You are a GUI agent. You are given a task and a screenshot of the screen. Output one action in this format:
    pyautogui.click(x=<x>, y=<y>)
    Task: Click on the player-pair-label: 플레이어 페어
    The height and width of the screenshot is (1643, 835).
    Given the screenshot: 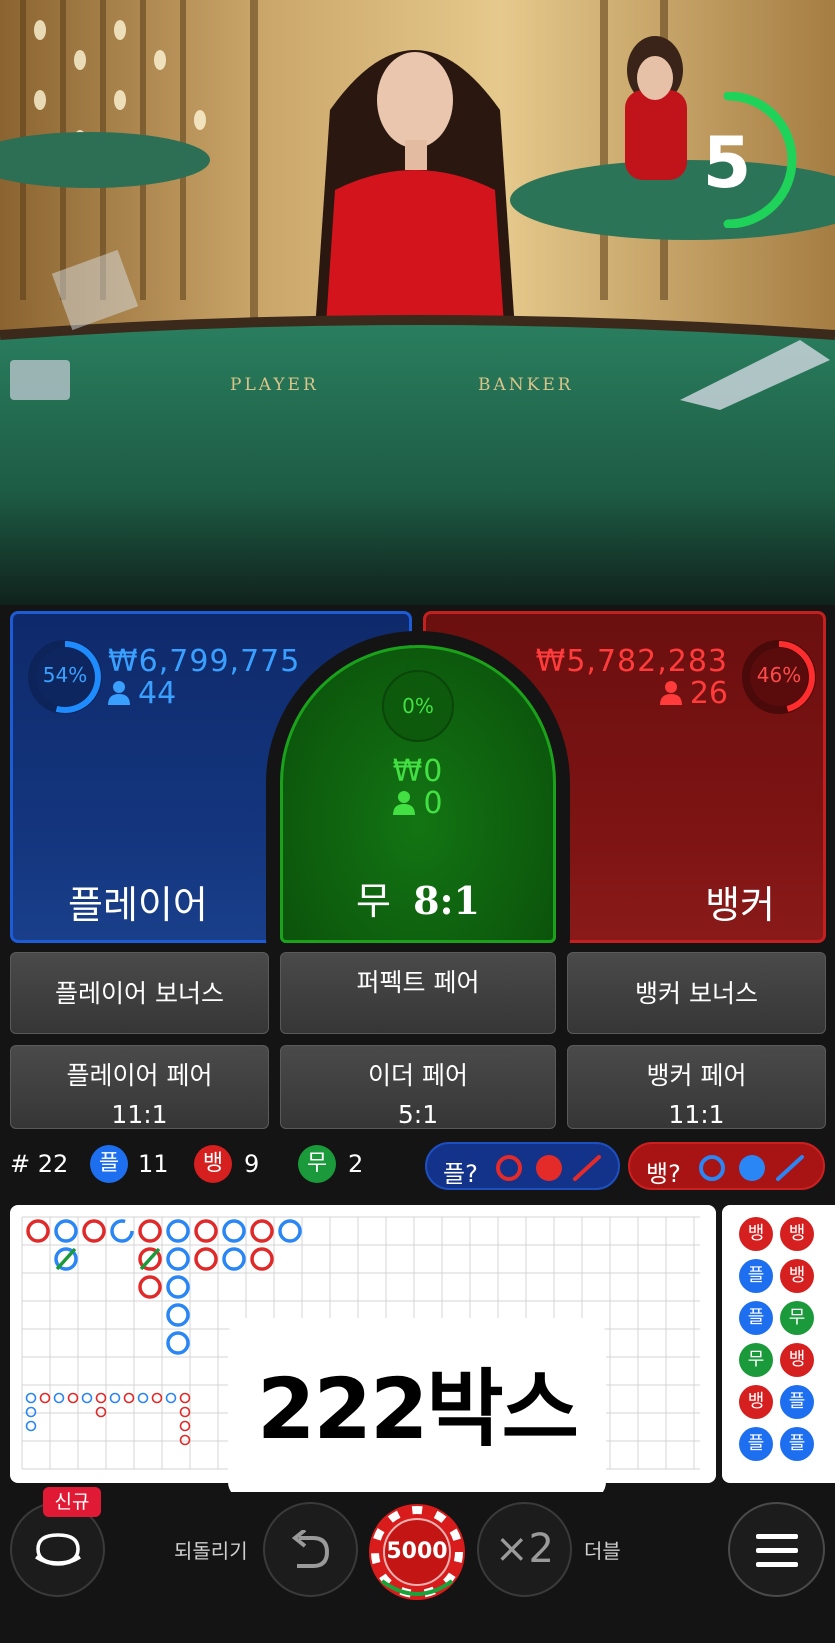 What is the action you would take?
    pyautogui.click(x=139, y=1075)
    